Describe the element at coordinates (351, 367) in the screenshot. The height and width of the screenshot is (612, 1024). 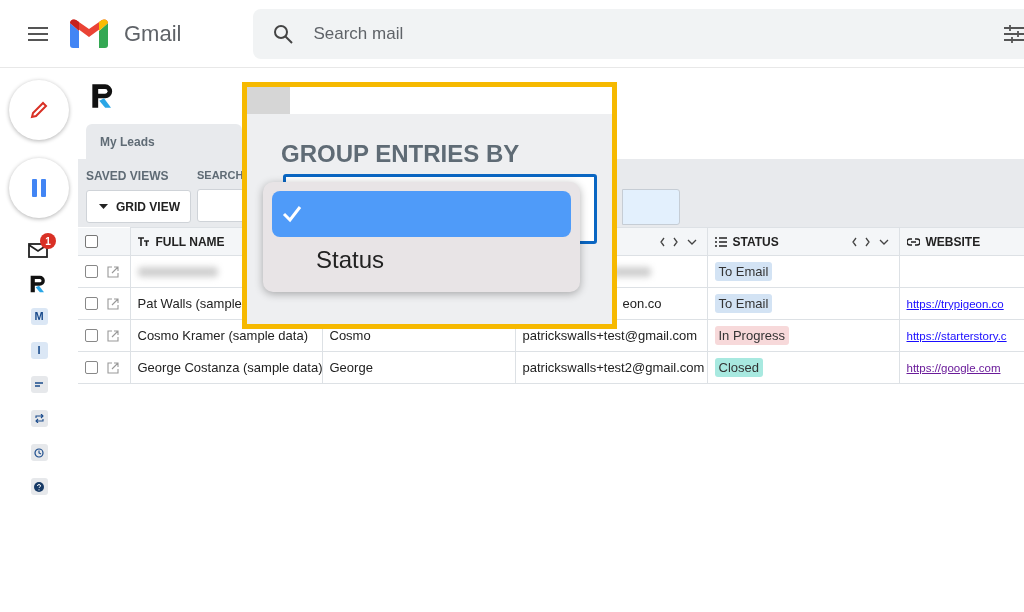
I see `first-name-text: George` at that location.